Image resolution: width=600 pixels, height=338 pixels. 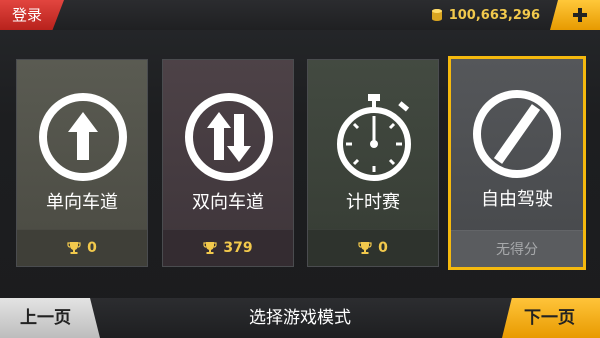 I want to click on score-value: 无得分, so click(x=517, y=250).